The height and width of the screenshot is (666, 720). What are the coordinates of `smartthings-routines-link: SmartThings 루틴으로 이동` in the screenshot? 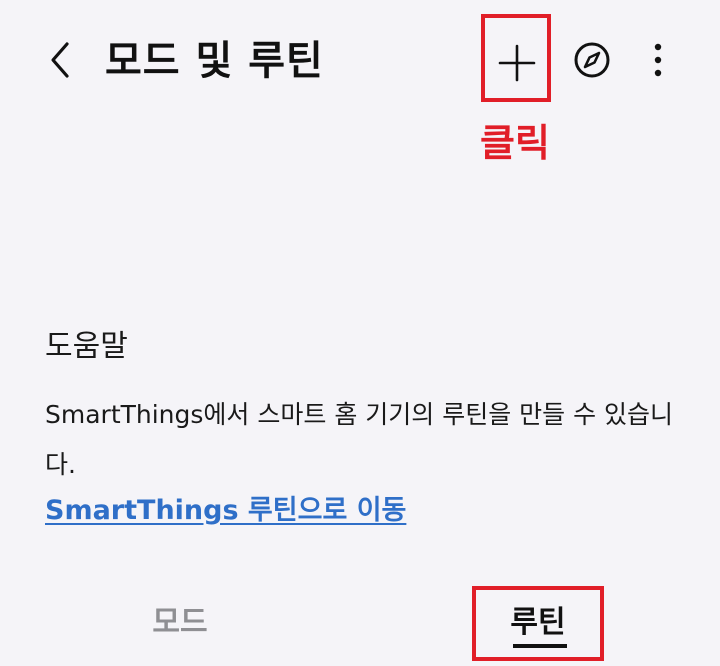 It's located at (225, 511).